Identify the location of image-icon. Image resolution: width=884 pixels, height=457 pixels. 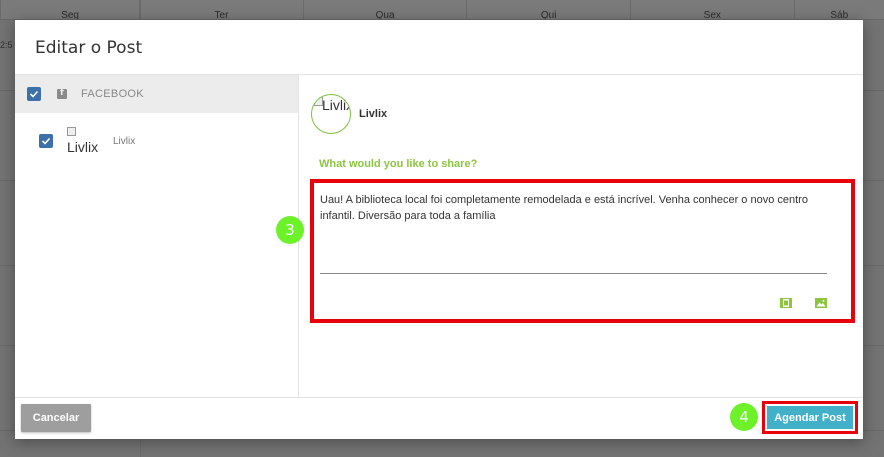
(821, 303).